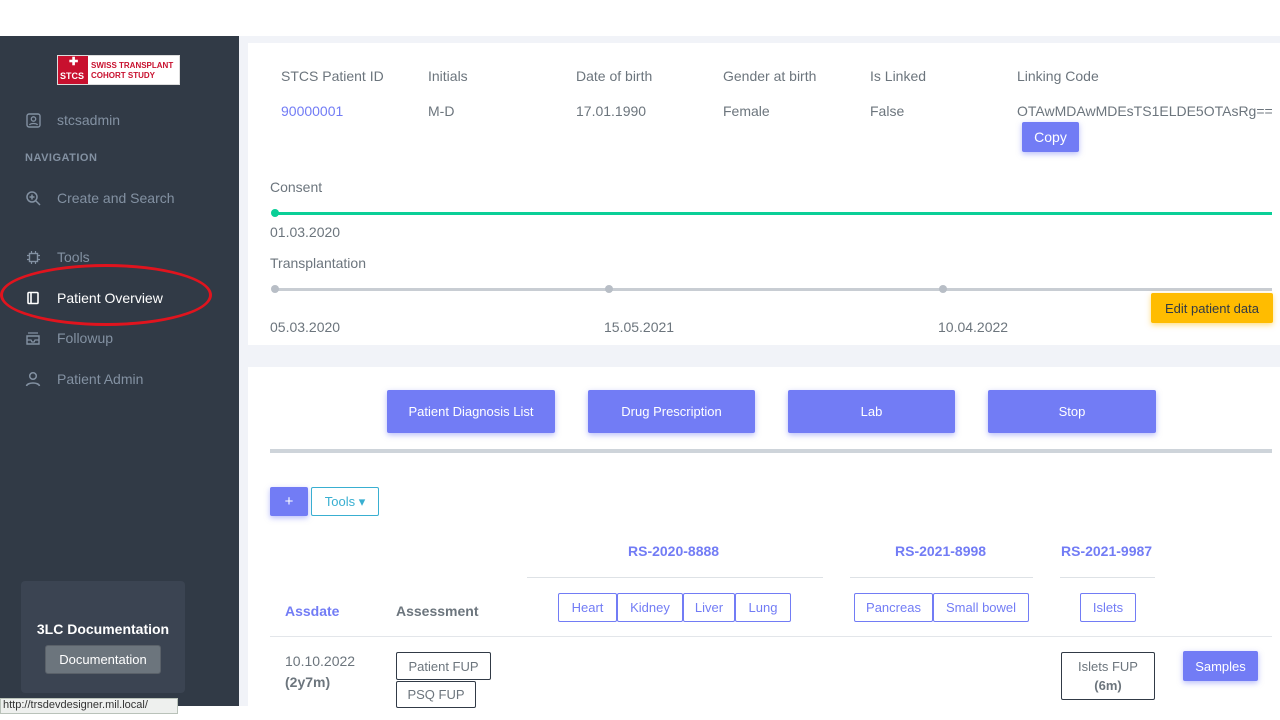  I want to click on stop-button: Stop, so click(1072, 411).